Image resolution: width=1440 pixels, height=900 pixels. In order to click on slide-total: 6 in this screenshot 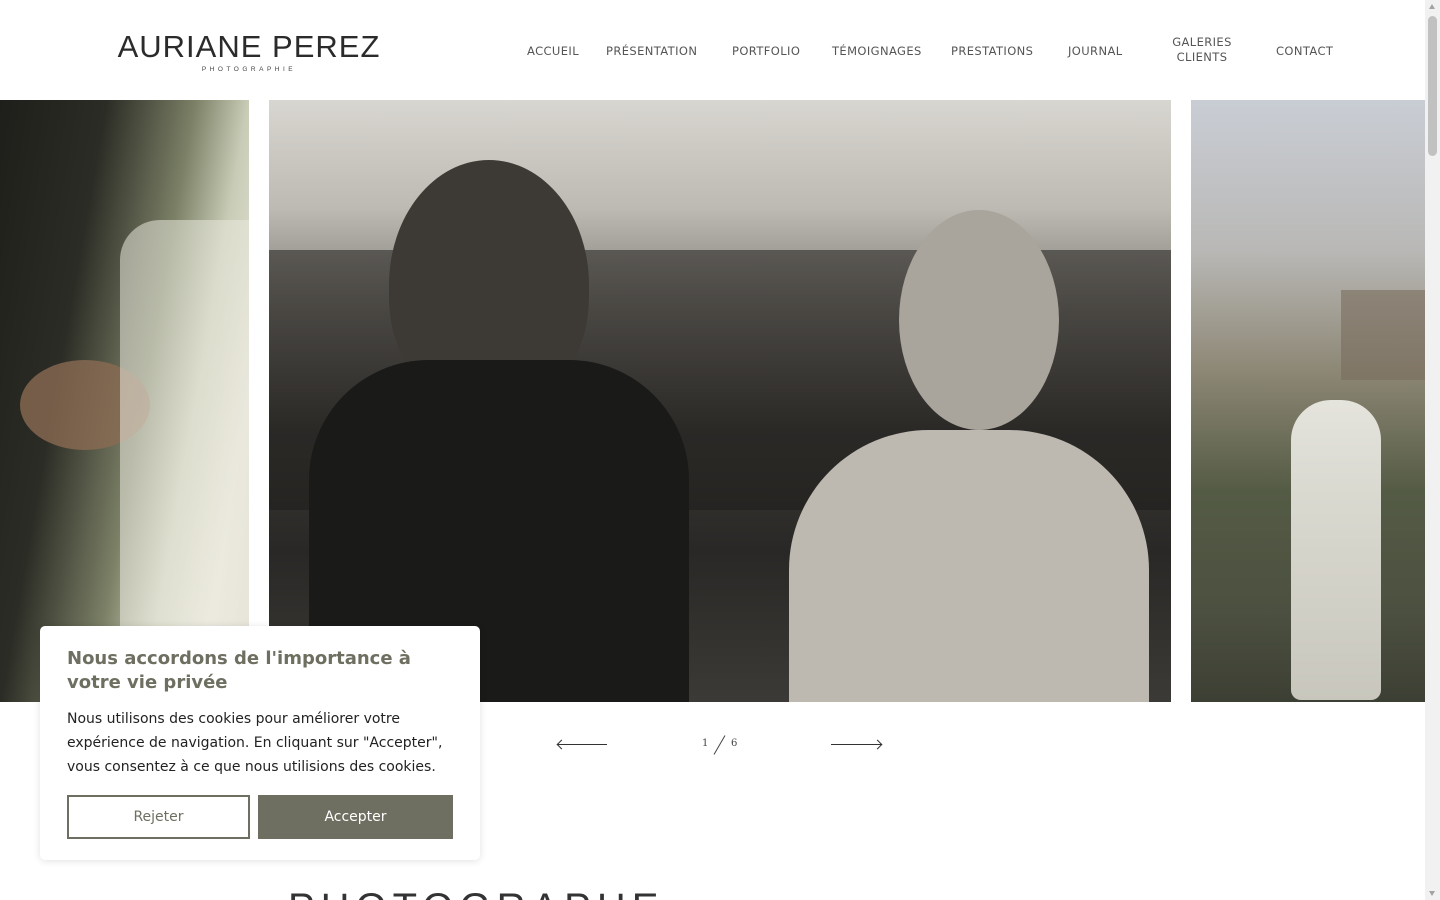, I will do `click(734, 743)`.